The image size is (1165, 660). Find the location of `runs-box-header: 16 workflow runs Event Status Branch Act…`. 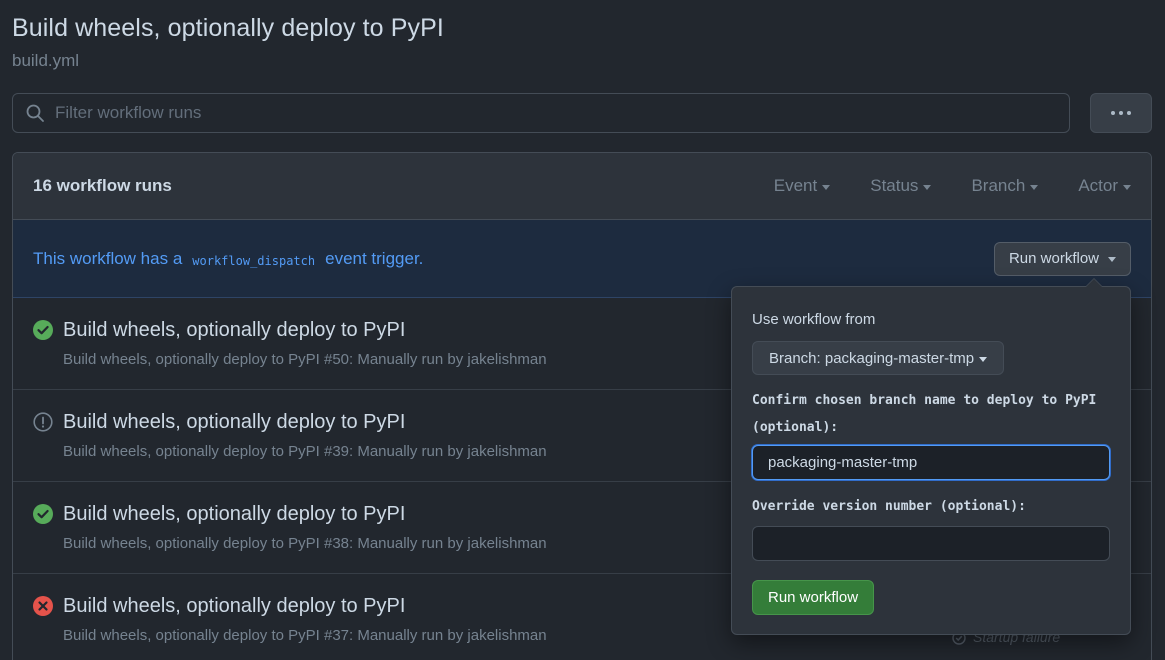

runs-box-header: 16 workflow runs Event Status Branch Act… is located at coordinates (582, 186).